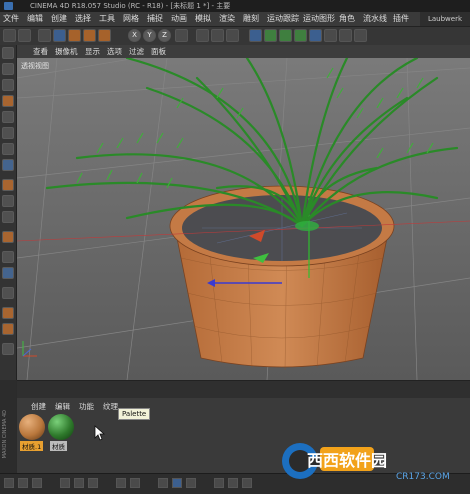 The width and height of the screenshot is (470, 494). Describe the element at coordinates (8, 273) in the screenshot. I see `grid-icon` at that location.